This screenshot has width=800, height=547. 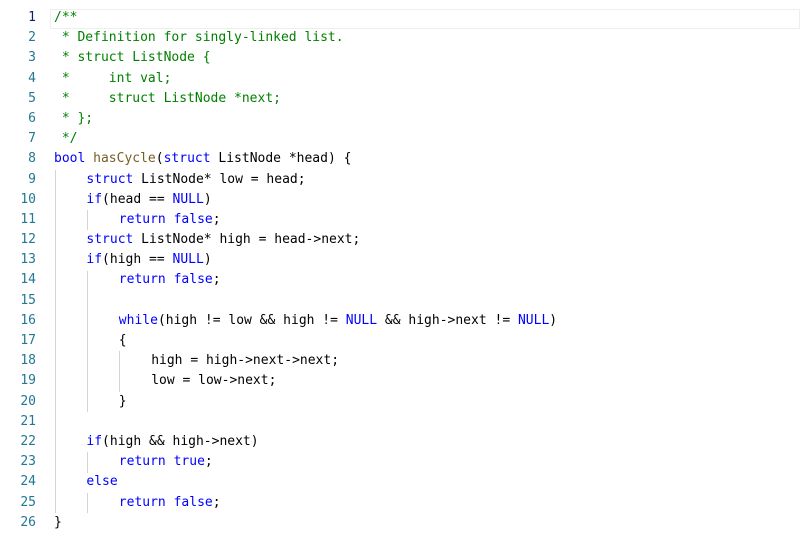 I want to click on code-token: ListNode *head) {, so click(x=281, y=159).